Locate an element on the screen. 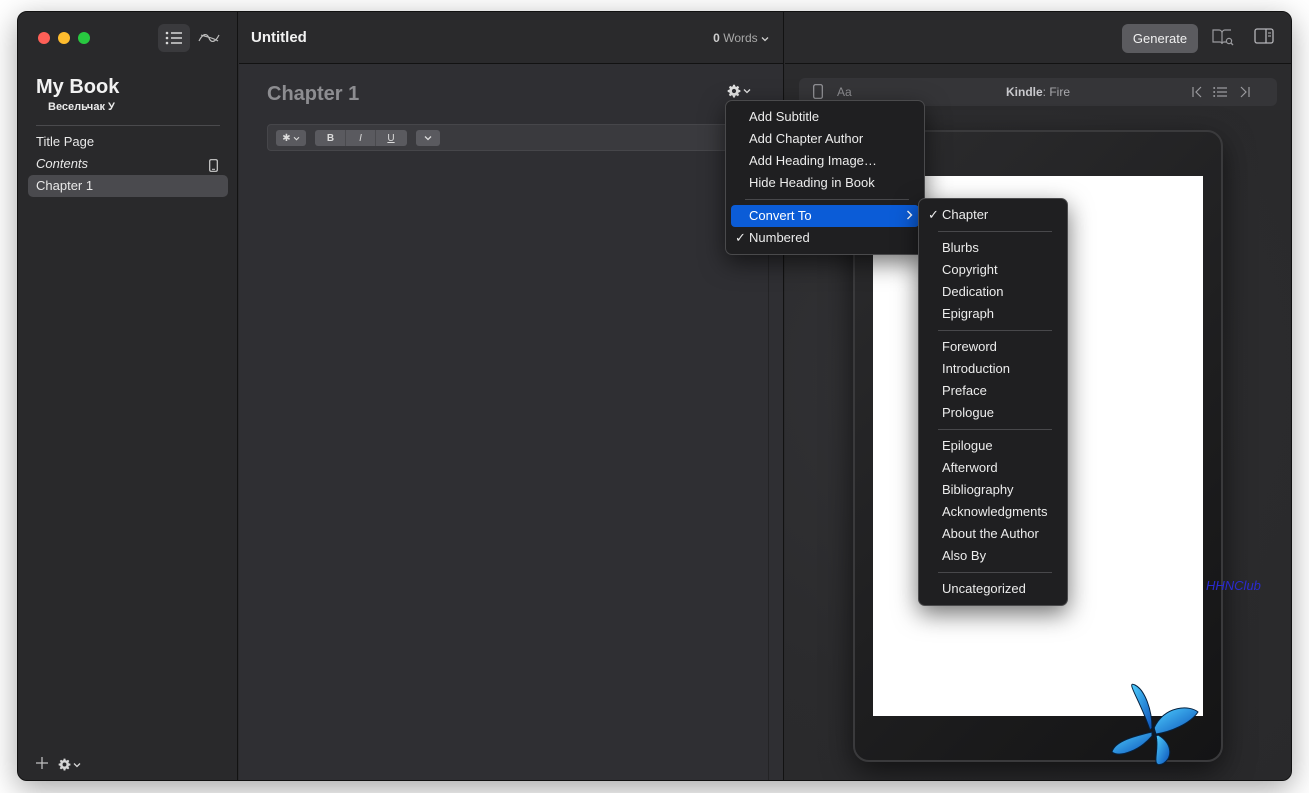 Image resolution: width=1309 pixels, height=793 pixels. word-count-button: 0 Words is located at coordinates (741, 38).